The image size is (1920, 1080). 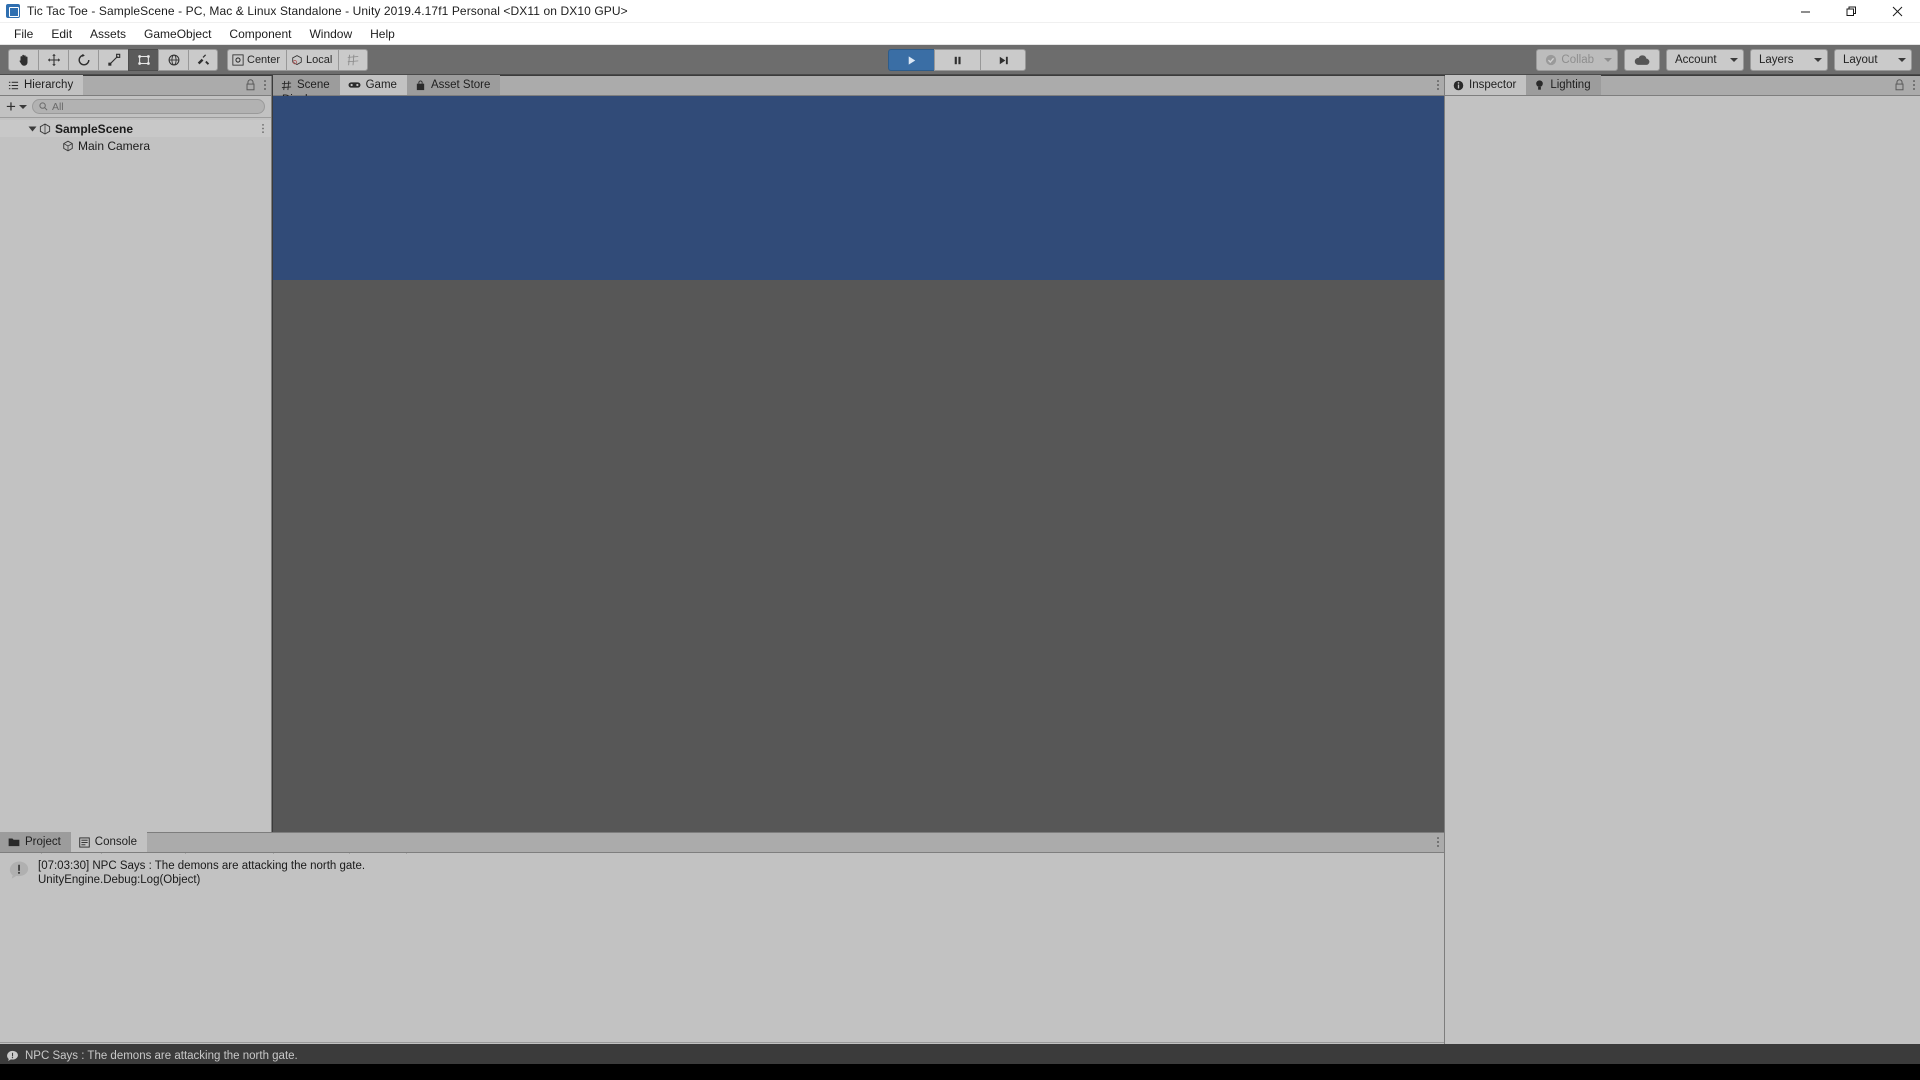 I want to click on console-tabbar-actions, so click(x=1438, y=842).